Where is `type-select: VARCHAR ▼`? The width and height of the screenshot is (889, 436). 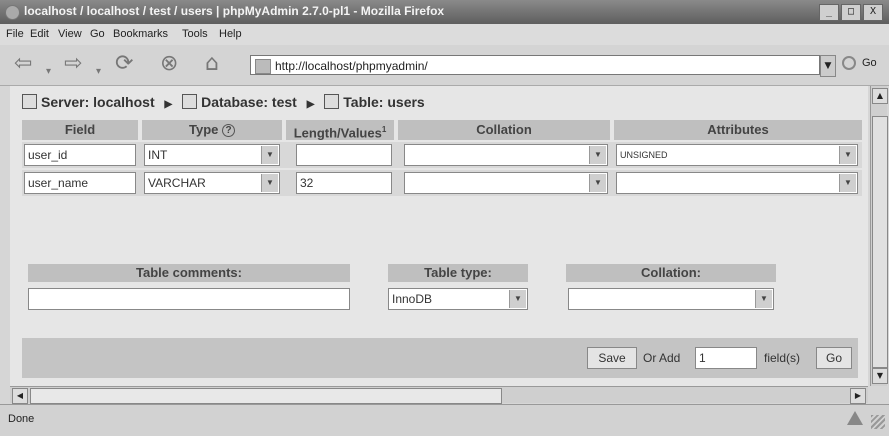
type-select: VARCHAR ▼ is located at coordinates (212, 183).